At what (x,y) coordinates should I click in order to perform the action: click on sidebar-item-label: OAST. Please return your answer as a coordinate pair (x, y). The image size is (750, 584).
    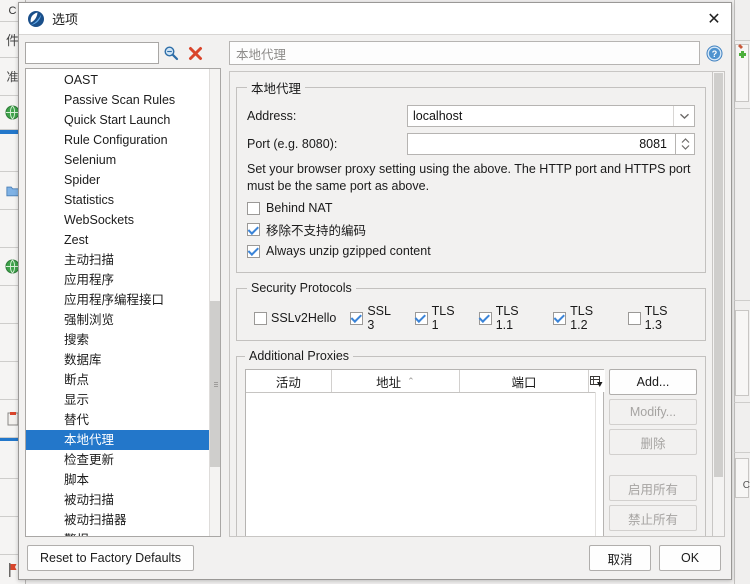
    Looking at the image, I should click on (81, 80).